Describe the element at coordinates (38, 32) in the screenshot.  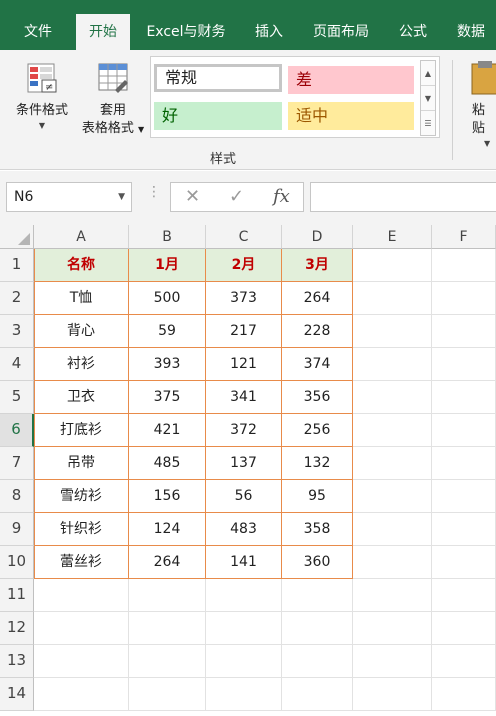
I see `tab-file: 文件` at that location.